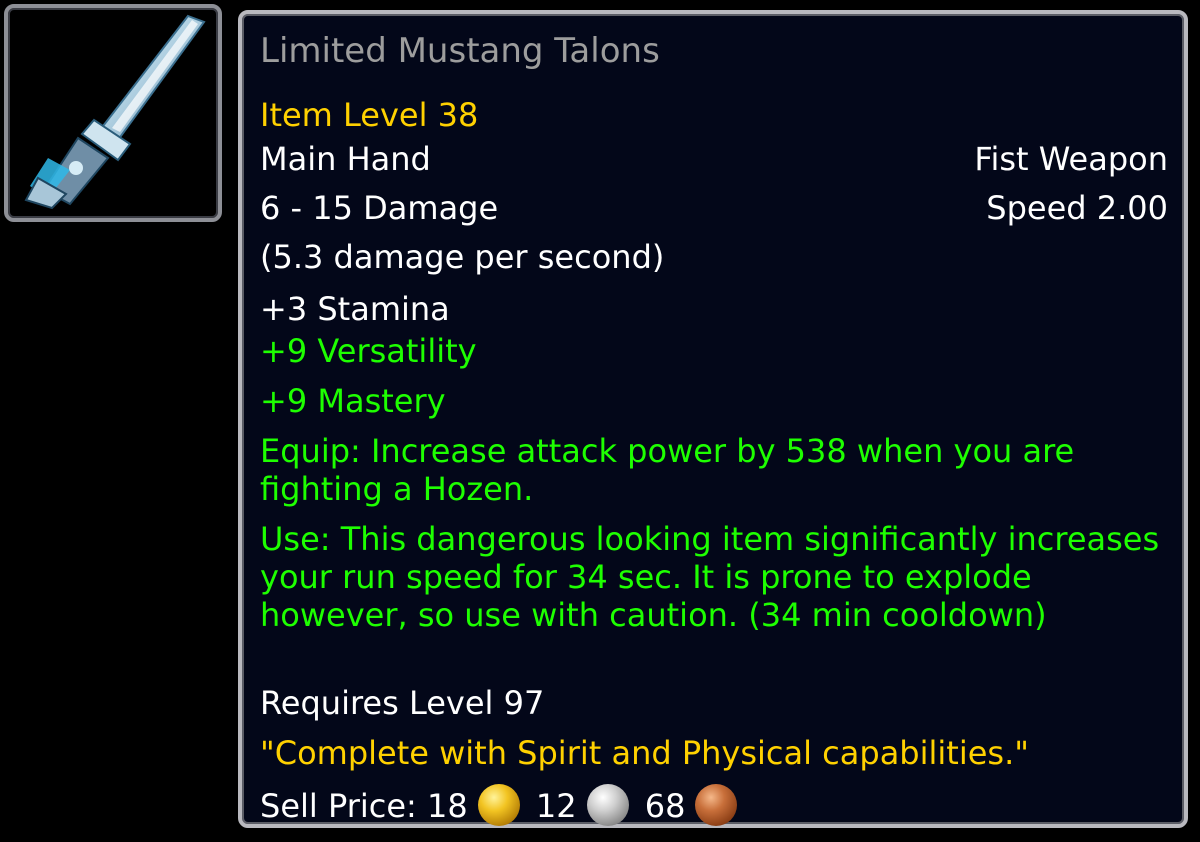  Describe the element at coordinates (462, 257) in the screenshot. I see `weapon-dps: (5.3 damage per second)` at that location.